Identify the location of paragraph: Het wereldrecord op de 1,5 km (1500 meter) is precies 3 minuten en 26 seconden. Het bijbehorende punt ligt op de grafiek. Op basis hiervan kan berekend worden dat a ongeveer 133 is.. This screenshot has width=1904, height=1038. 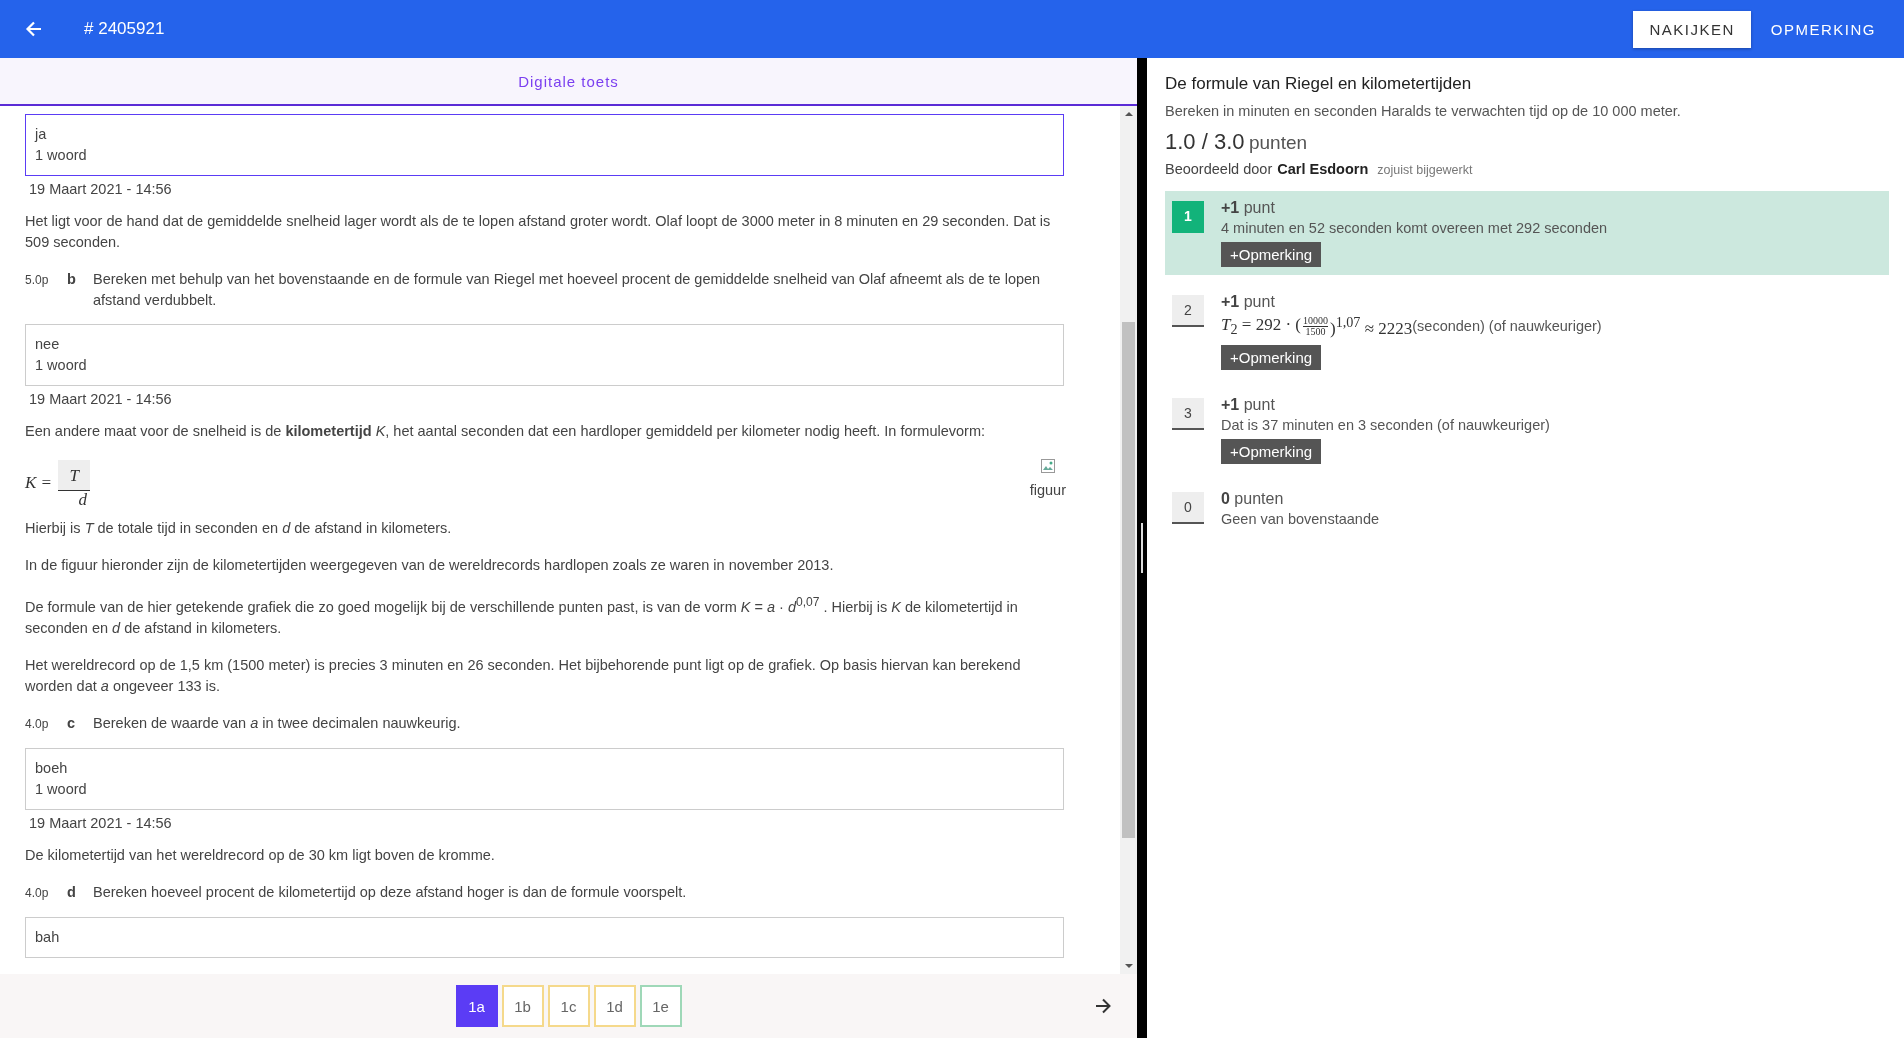
(523, 675).